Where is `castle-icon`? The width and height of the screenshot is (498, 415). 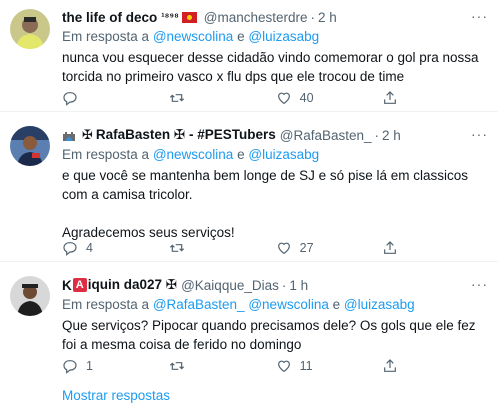 castle-icon is located at coordinates (69, 136).